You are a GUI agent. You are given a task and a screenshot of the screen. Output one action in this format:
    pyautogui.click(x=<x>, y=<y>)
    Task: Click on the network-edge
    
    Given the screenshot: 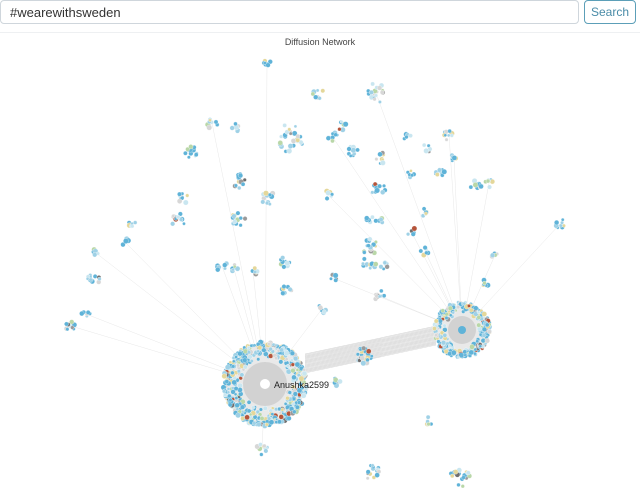 What is the action you would take?
    pyautogui.click(x=455, y=232)
    